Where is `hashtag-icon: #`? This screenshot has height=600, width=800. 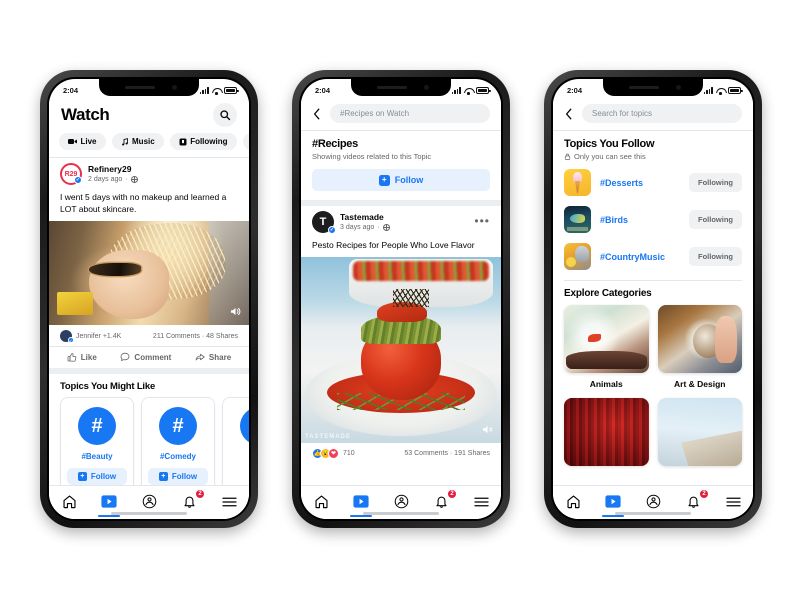 hashtag-icon: # is located at coordinates (244, 426).